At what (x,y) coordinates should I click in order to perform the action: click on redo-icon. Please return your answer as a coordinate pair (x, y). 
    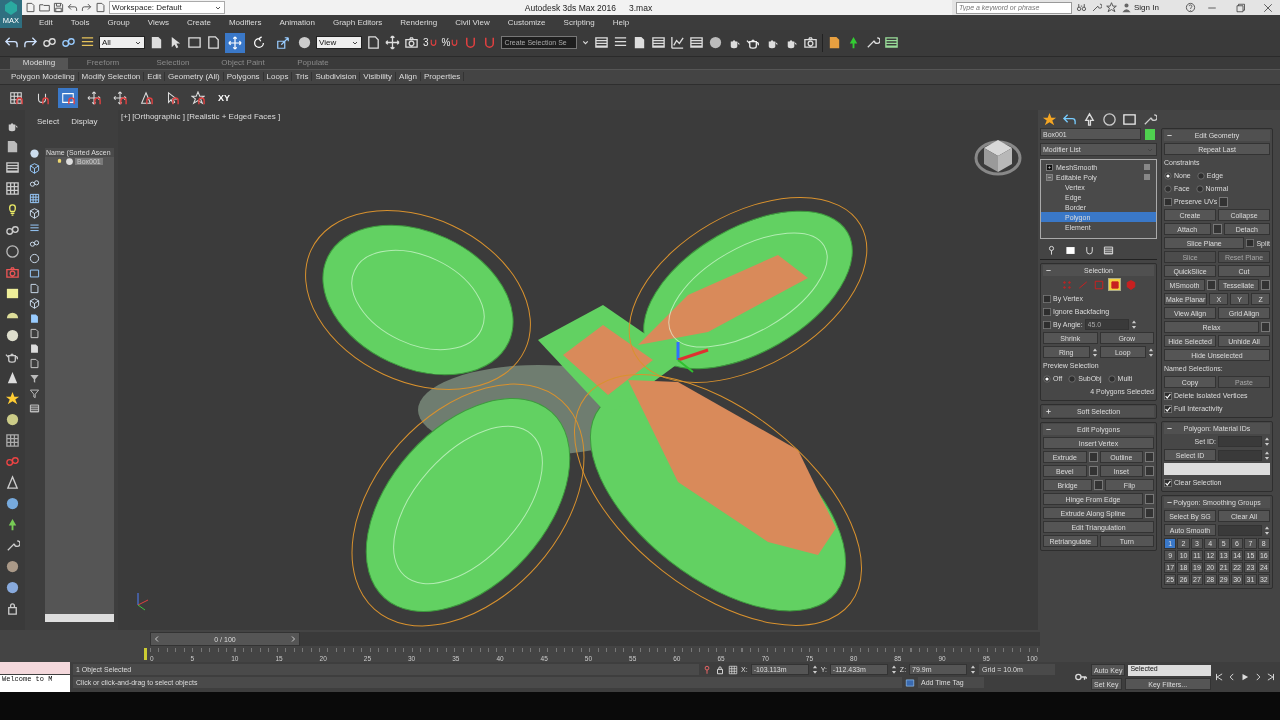
    Looking at the image, I should click on (86, 7).